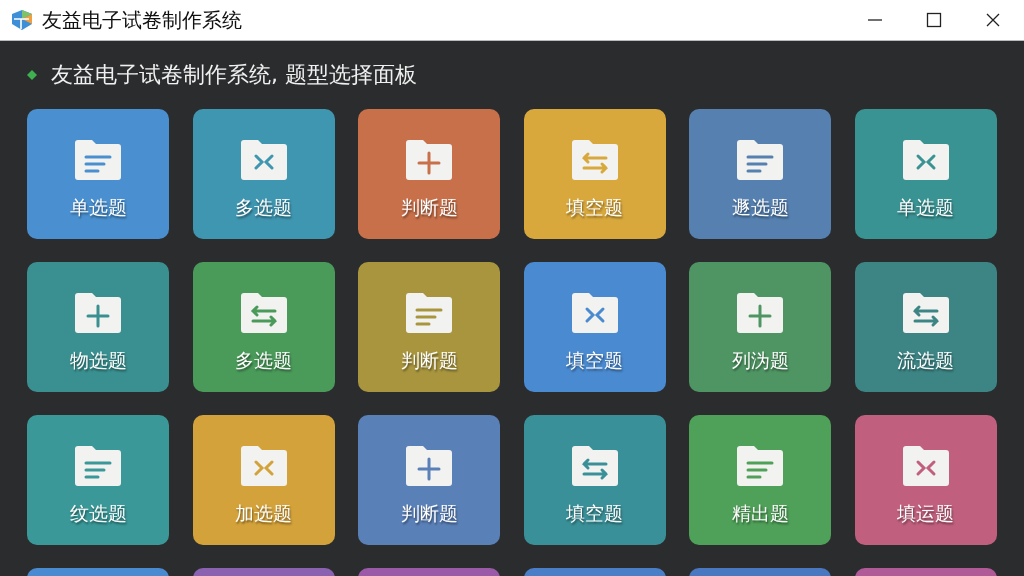  What do you see at coordinates (32, 75) in the screenshot?
I see `diamond-icon` at bounding box center [32, 75].